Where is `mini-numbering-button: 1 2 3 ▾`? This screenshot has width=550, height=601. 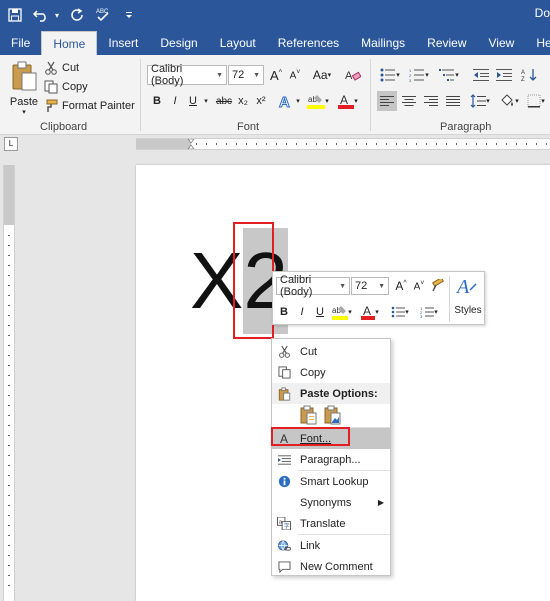
mini-numbering-button: 1 2 3 ▾ is located at coordinates (429, 312).